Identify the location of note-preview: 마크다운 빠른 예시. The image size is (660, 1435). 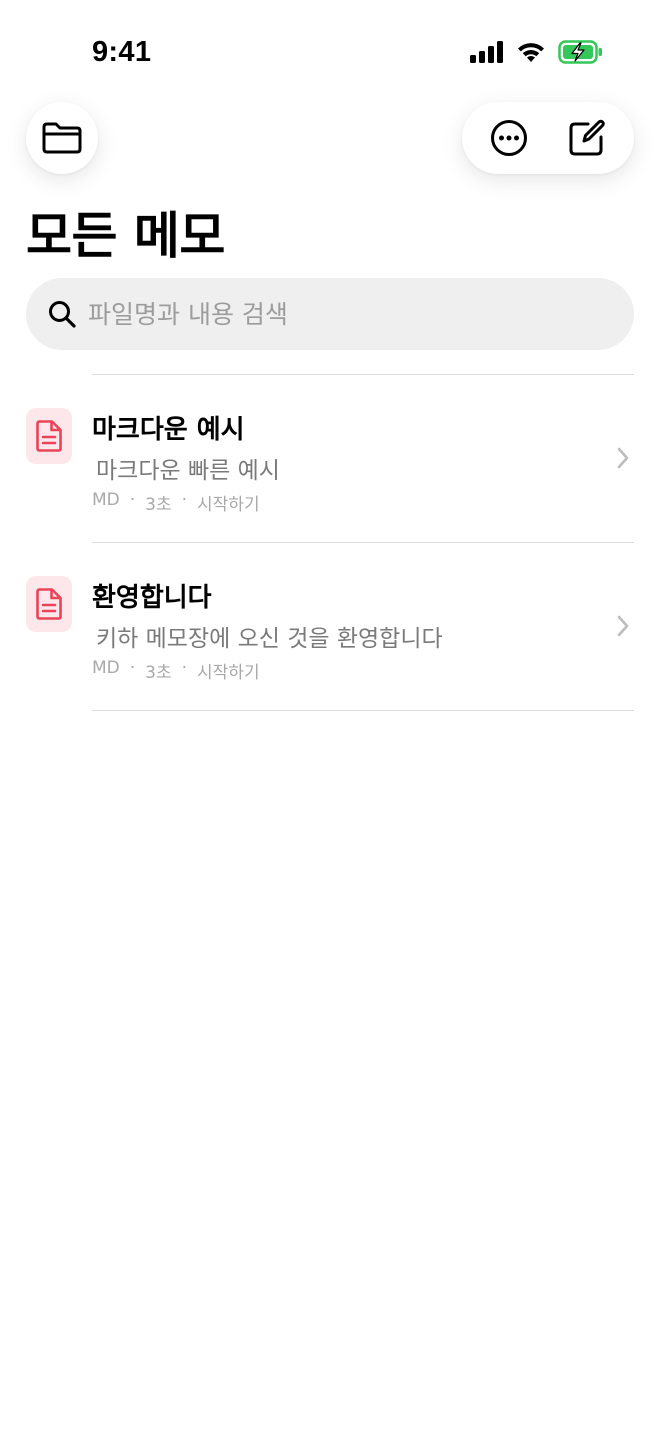
(188, 471).